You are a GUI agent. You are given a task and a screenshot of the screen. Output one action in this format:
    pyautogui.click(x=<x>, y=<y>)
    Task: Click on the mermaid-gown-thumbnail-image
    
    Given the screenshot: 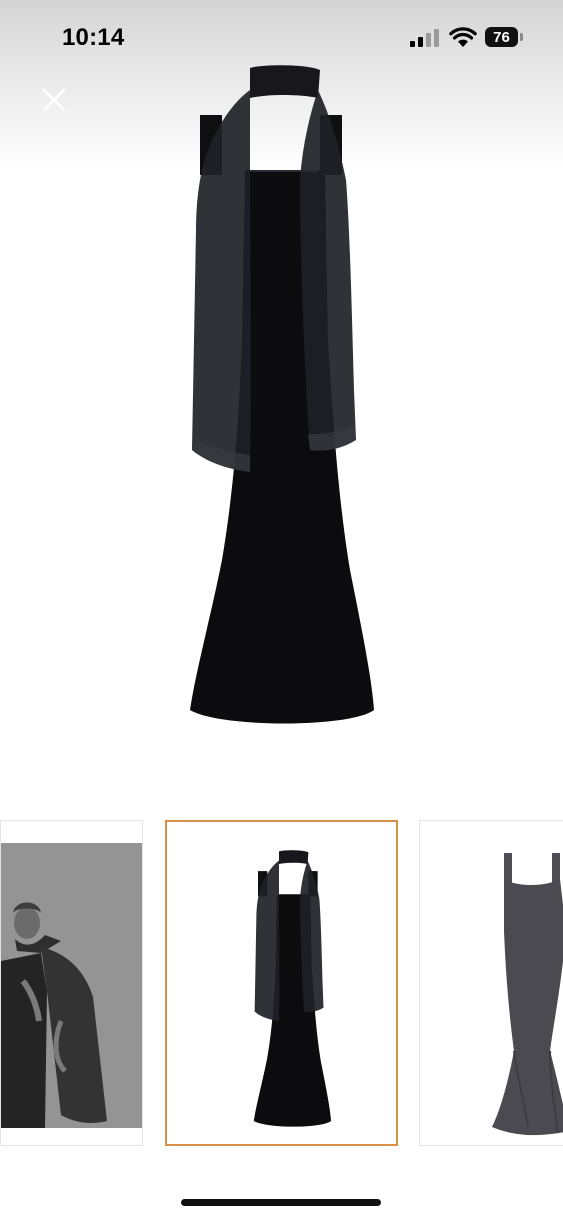 What is the action you would take?
    pyautogui.click(x=527, y=994)
    